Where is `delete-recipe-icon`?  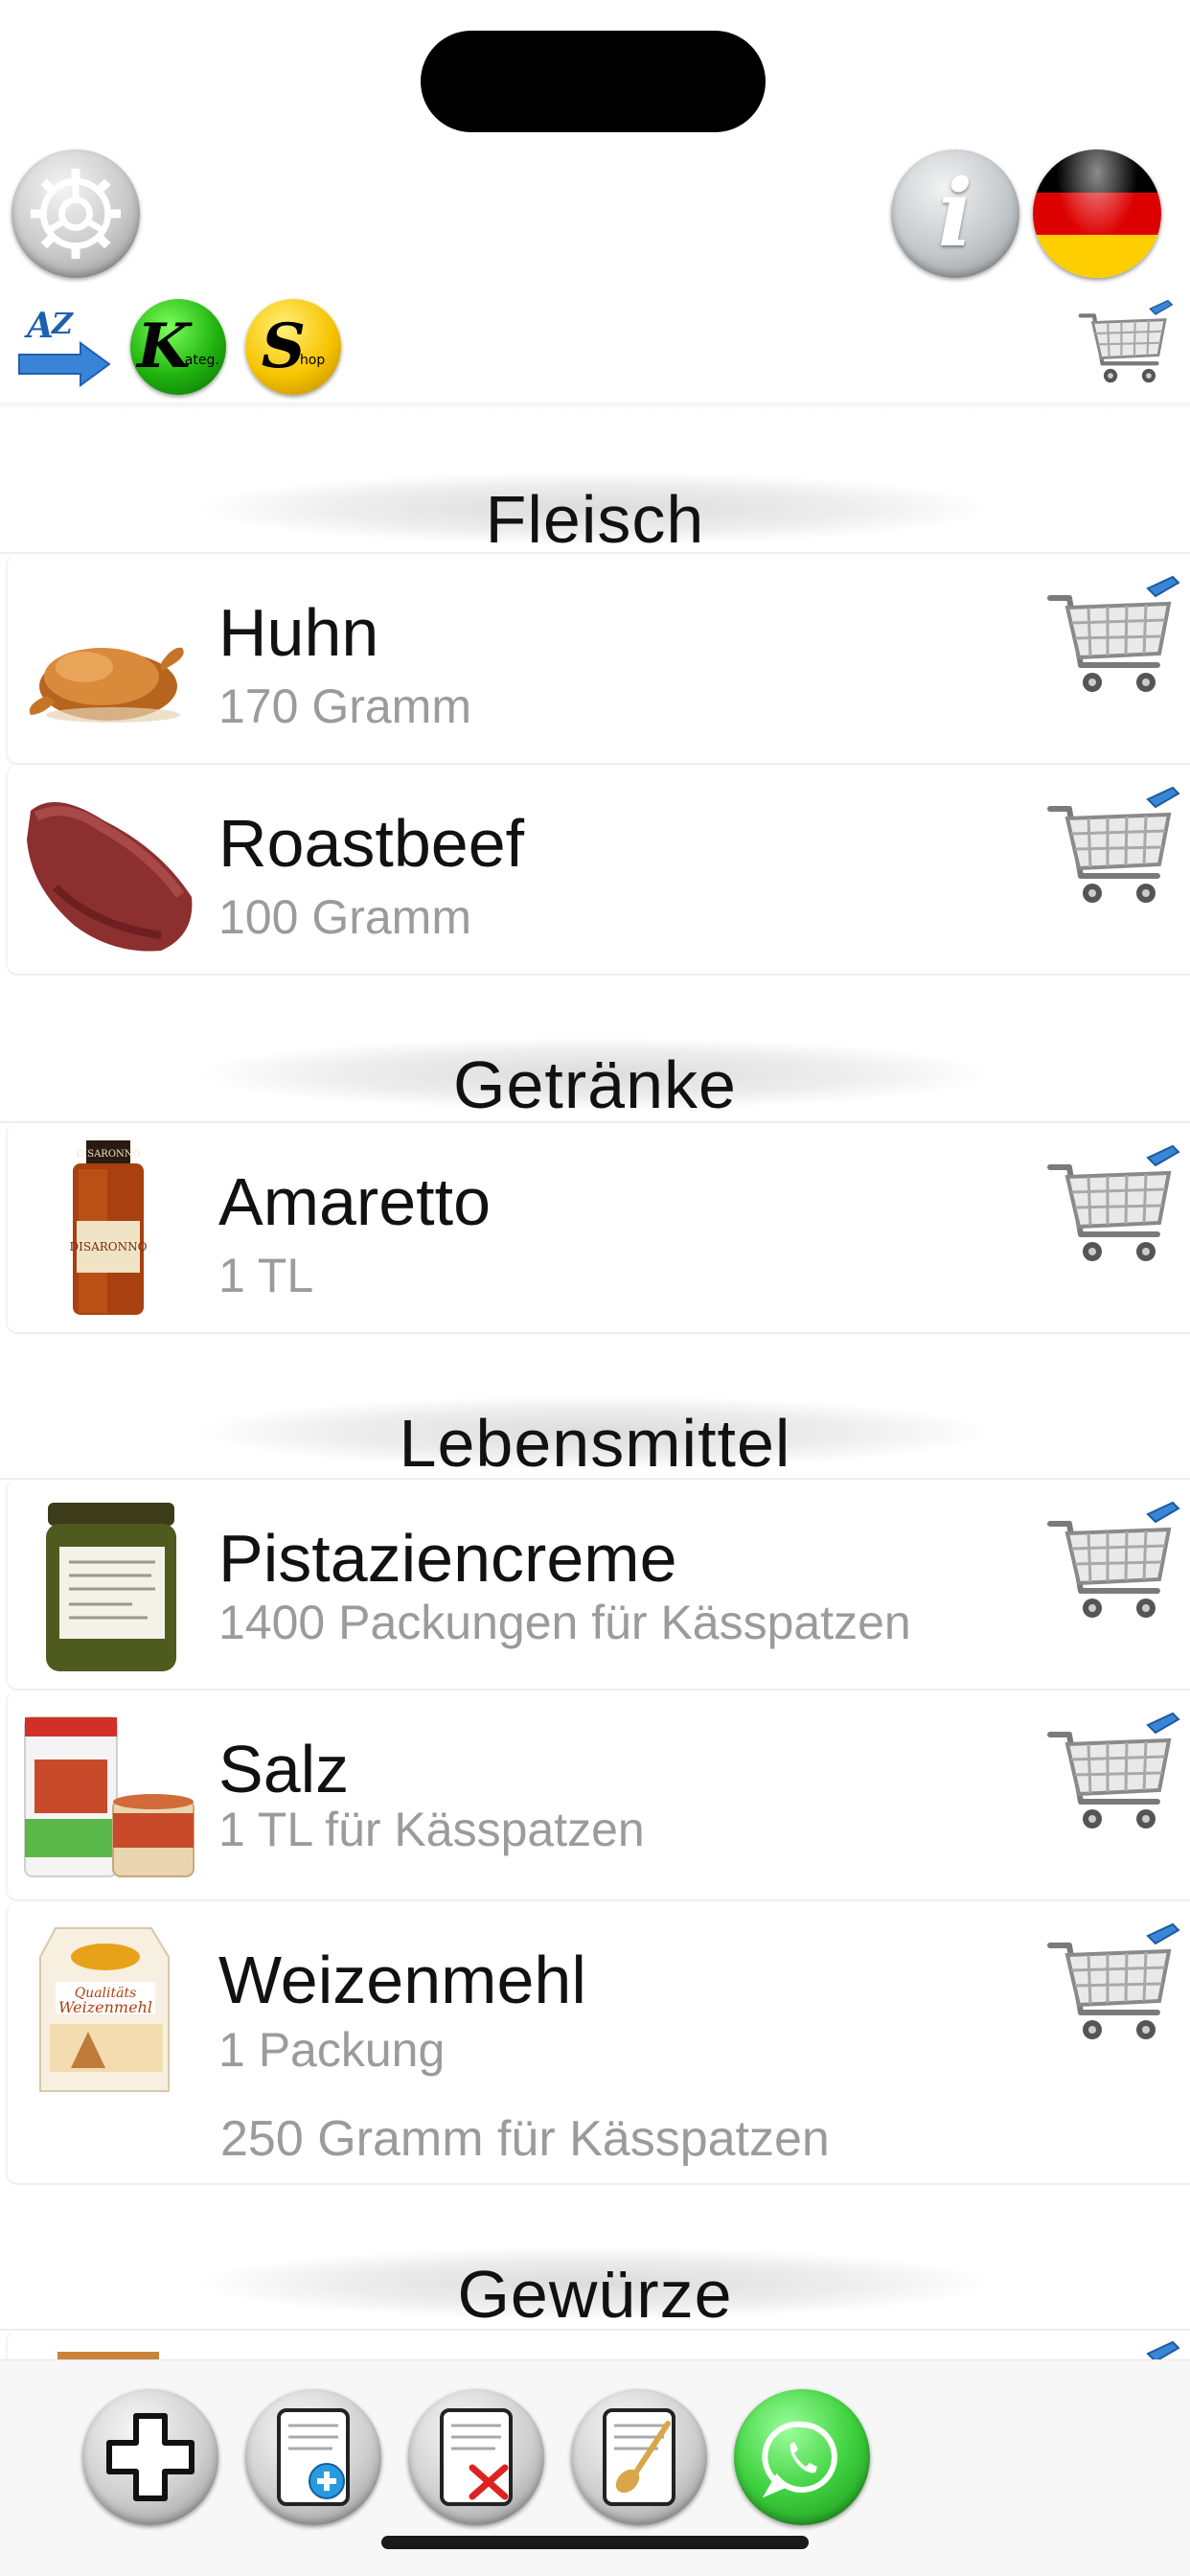
delete-recipe-icon is located at coordinates (476, 2457).